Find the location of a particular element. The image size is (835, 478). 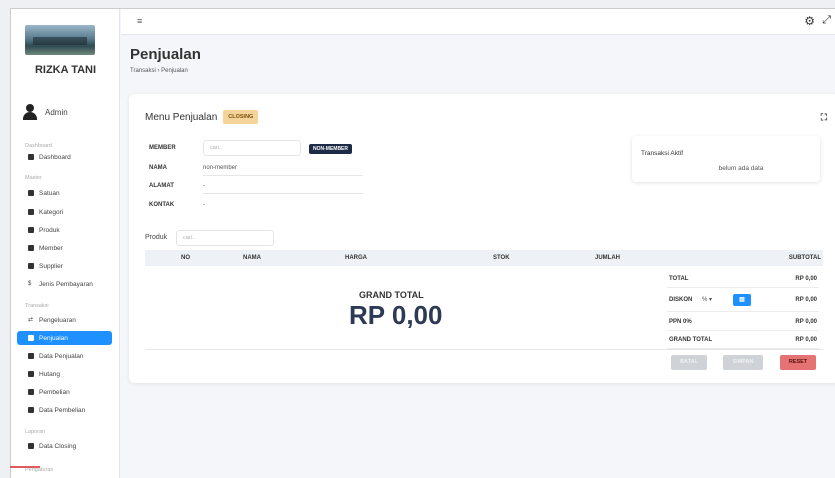

menu-toggle-icon: ≡ is located at coordinates (139, 21).